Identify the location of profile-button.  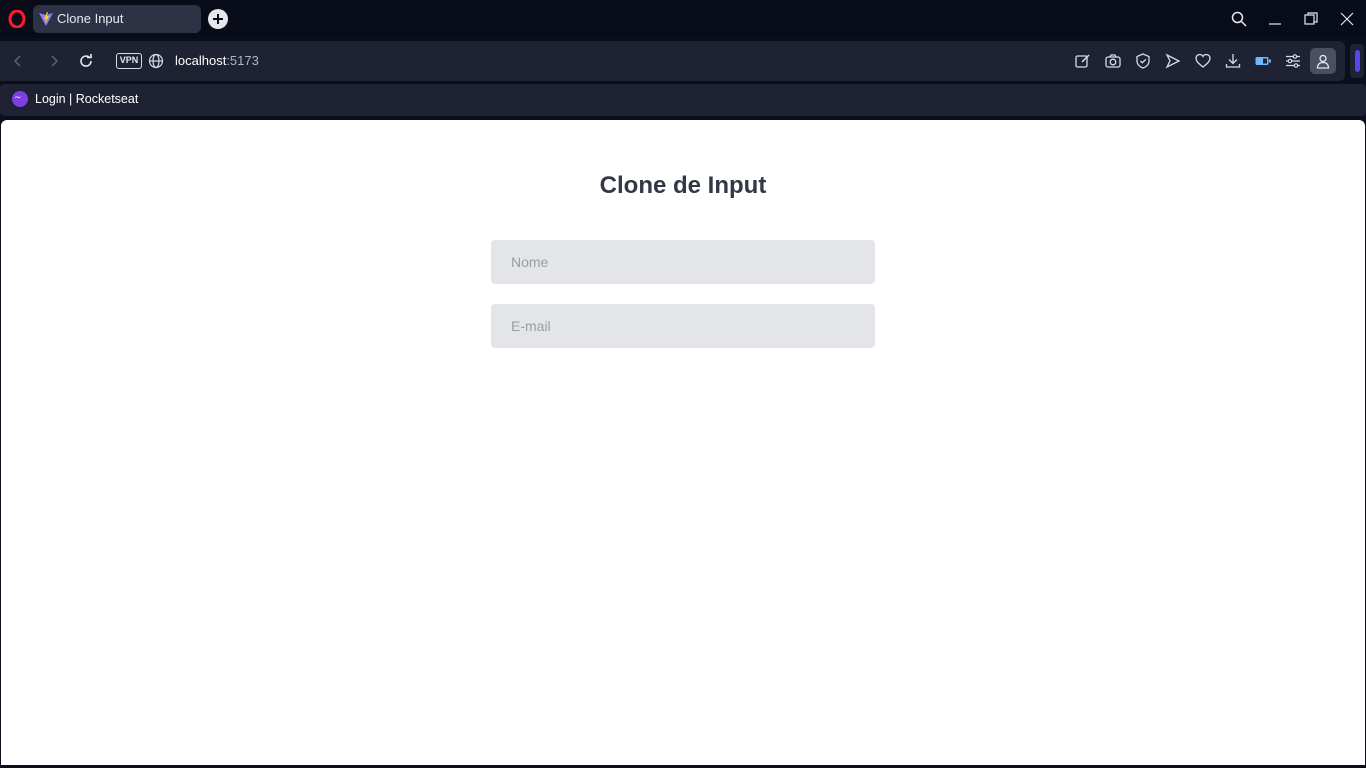
(1323, 61).